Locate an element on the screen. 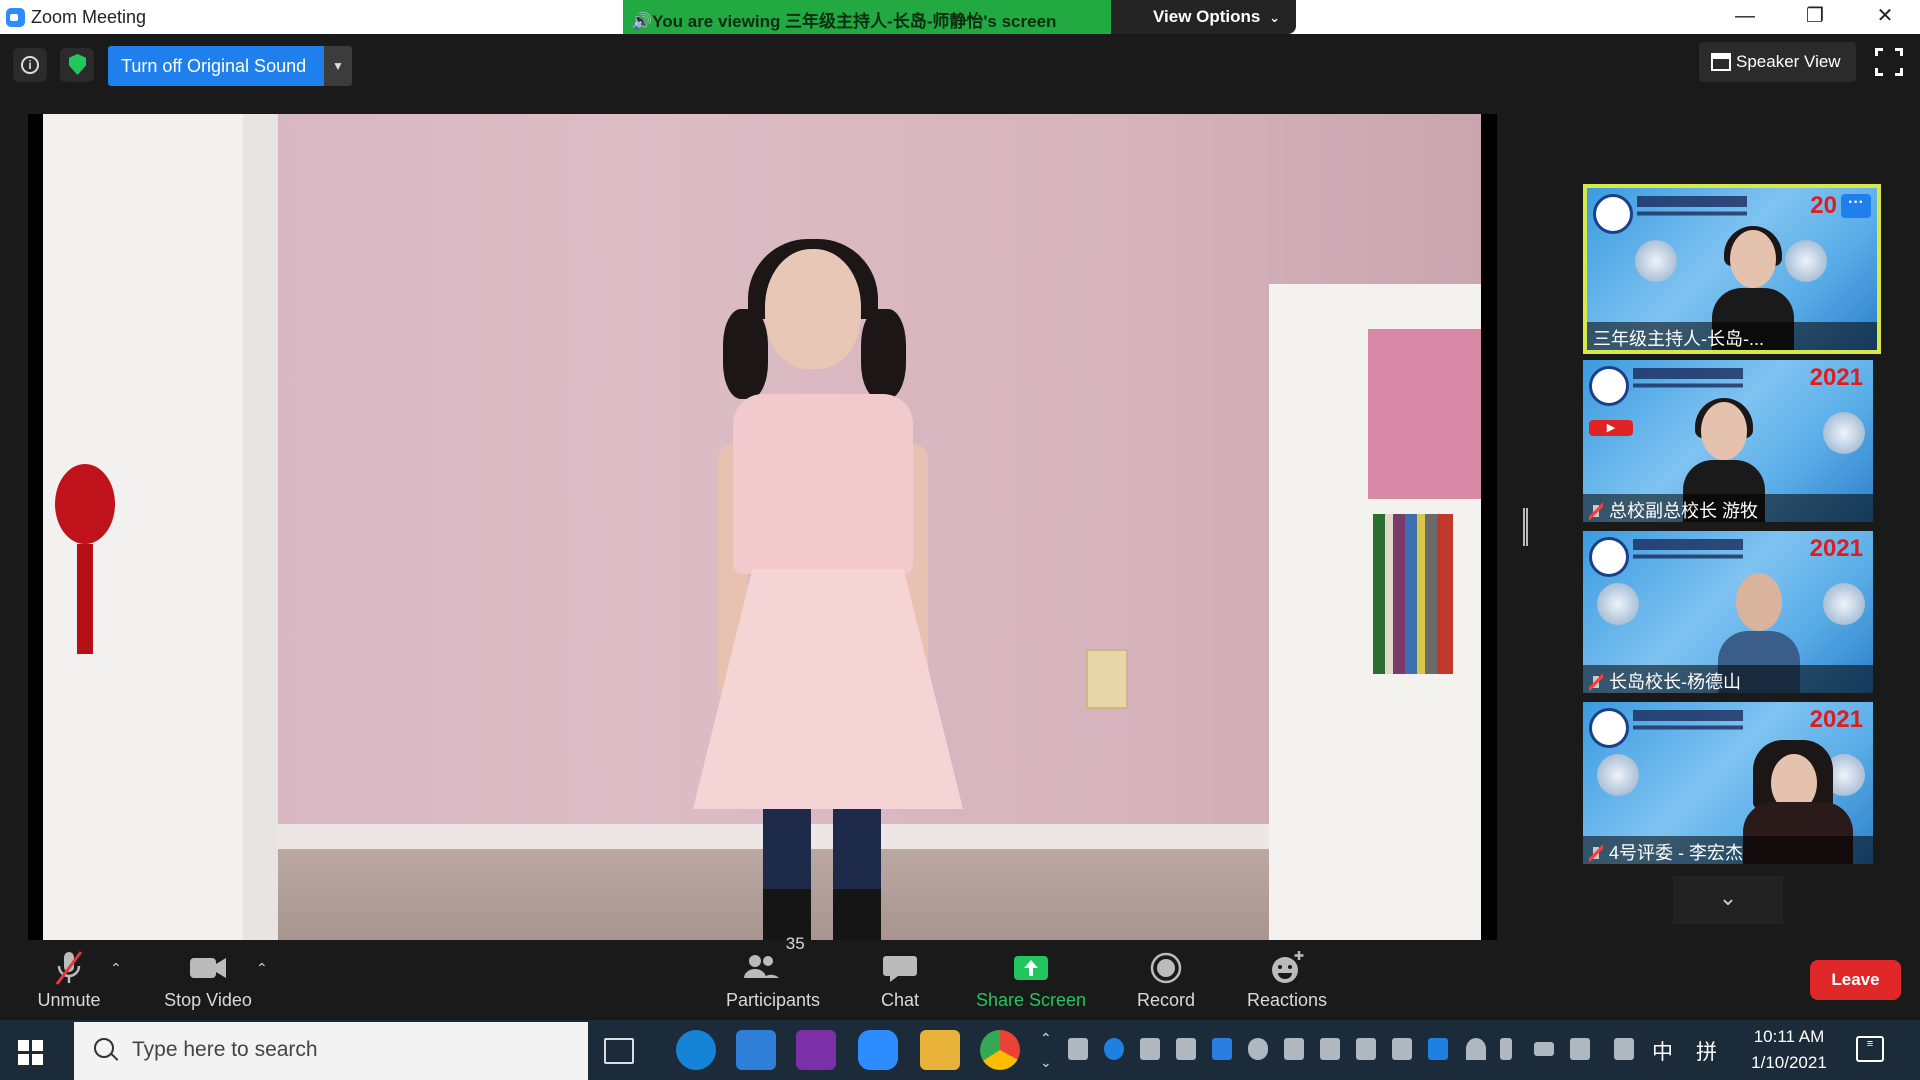  onedrive-icon is located at coordinates (1258, 1049).